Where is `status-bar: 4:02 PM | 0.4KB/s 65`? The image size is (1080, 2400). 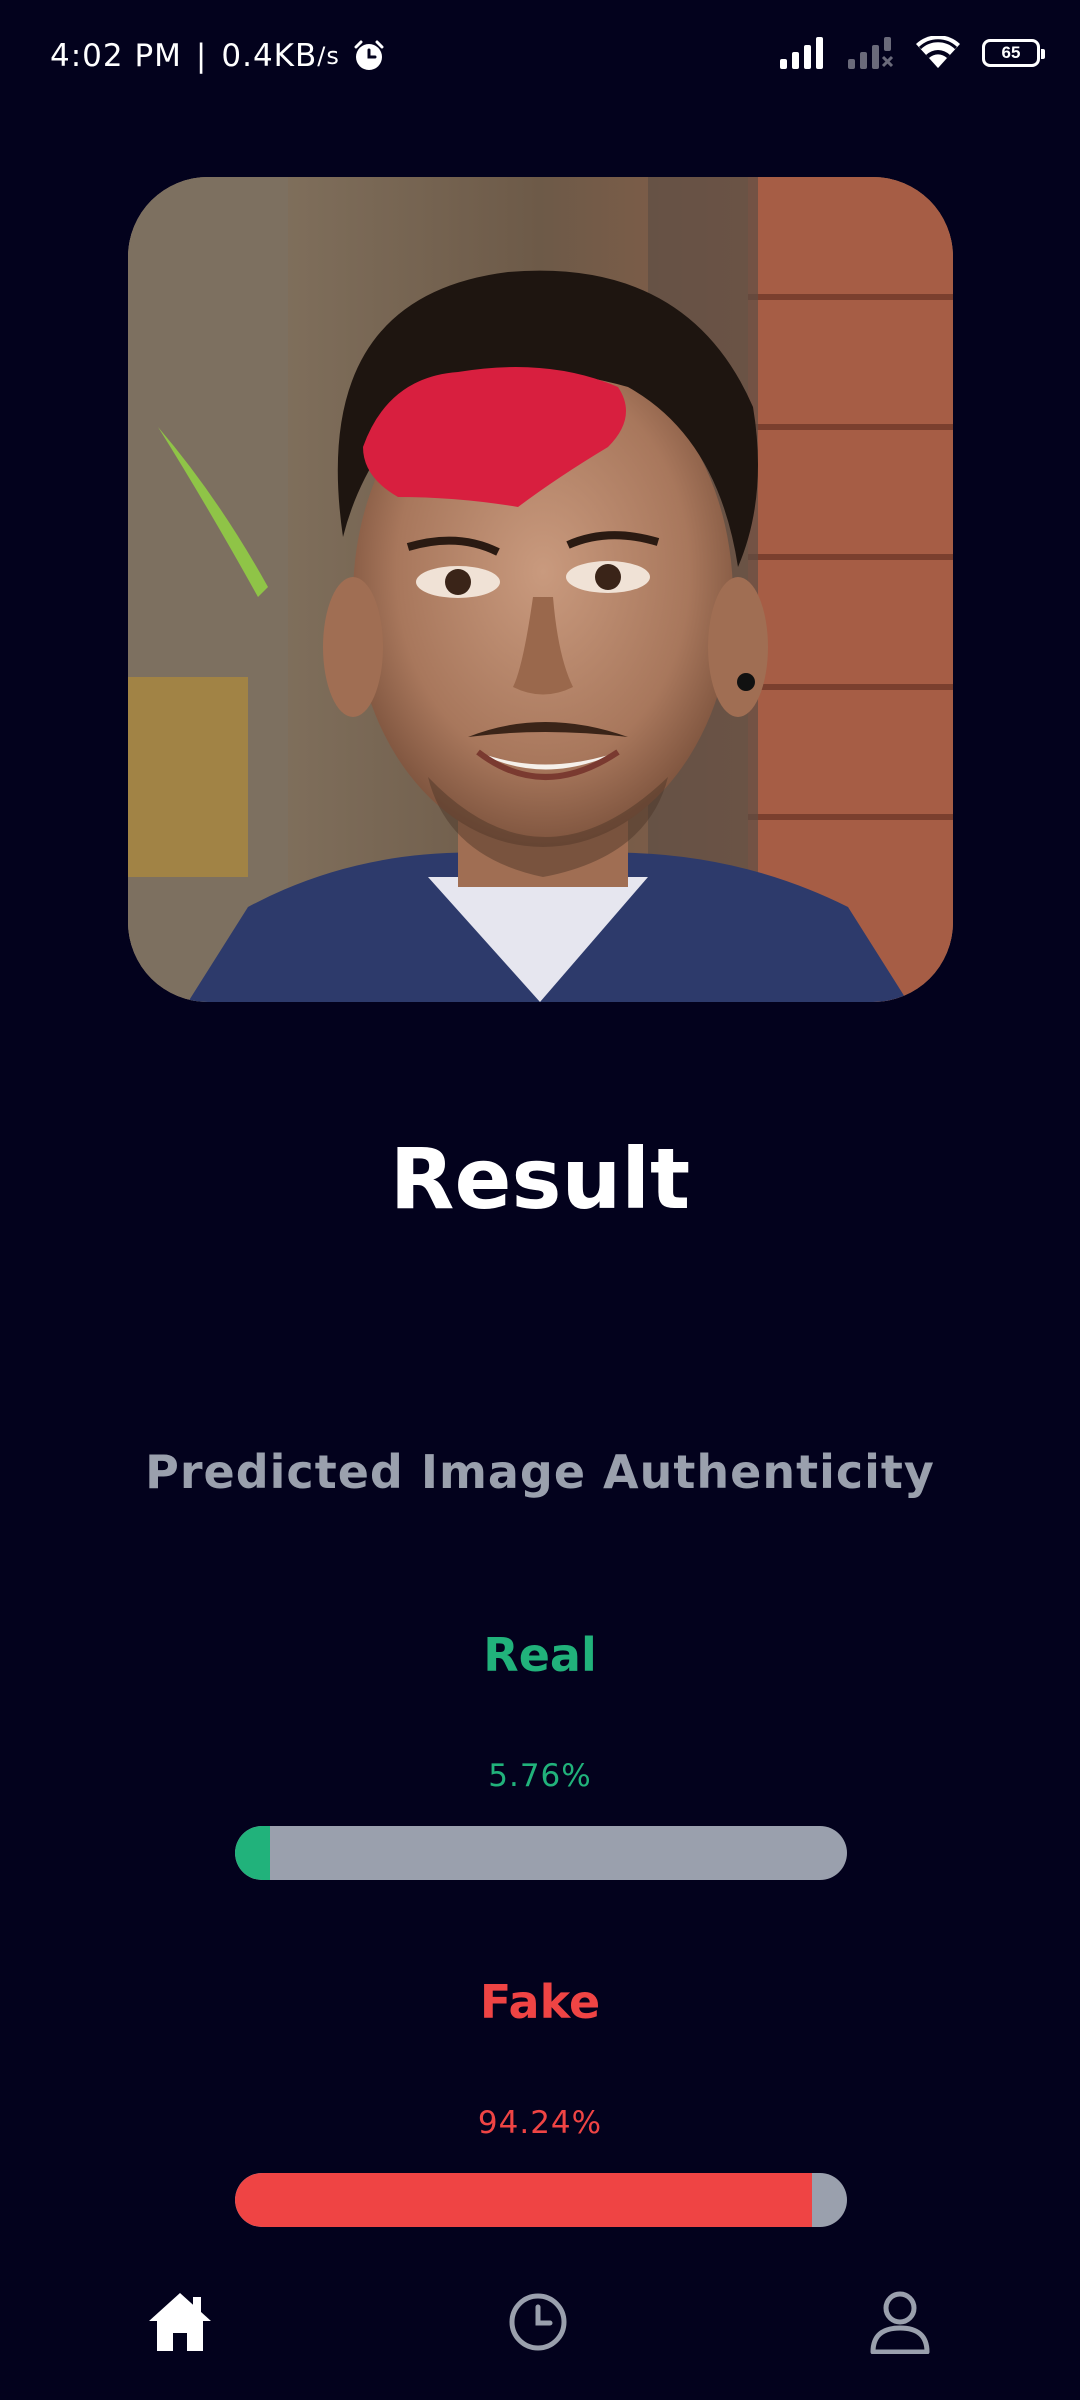
status-bar: 4:02 PM | 0.4KB/s 65 is located at coordinates (540, 60).